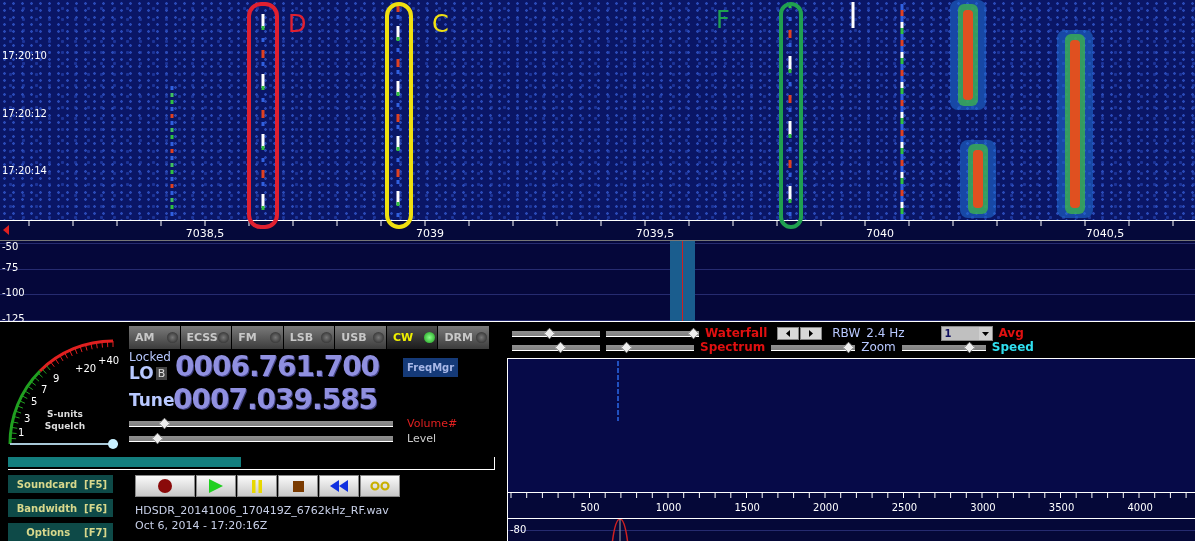 Image resolution: width=1195 pixels, height=541 pixels. I want to click on menu-button: Soundcard [F5], so click(60, 484).